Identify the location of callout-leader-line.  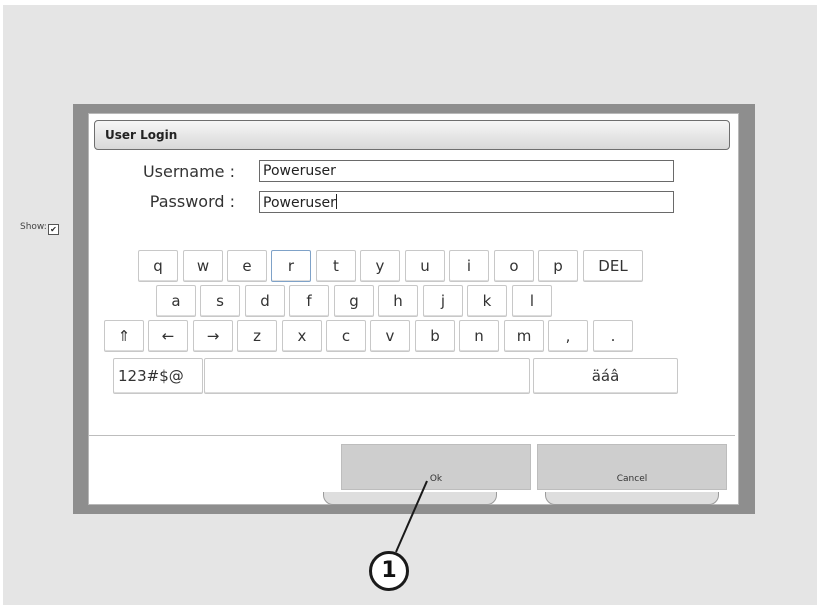
(411, 516).